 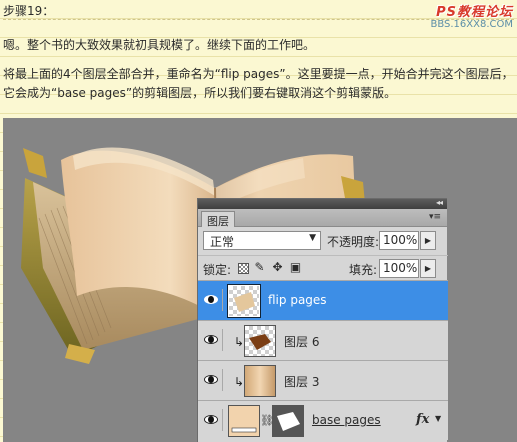 What do you see at coordinates (322, 218) in the screenshot?
I see `panel-tab-bar: 图层 ▾≡` at bounding box center [322, 218].